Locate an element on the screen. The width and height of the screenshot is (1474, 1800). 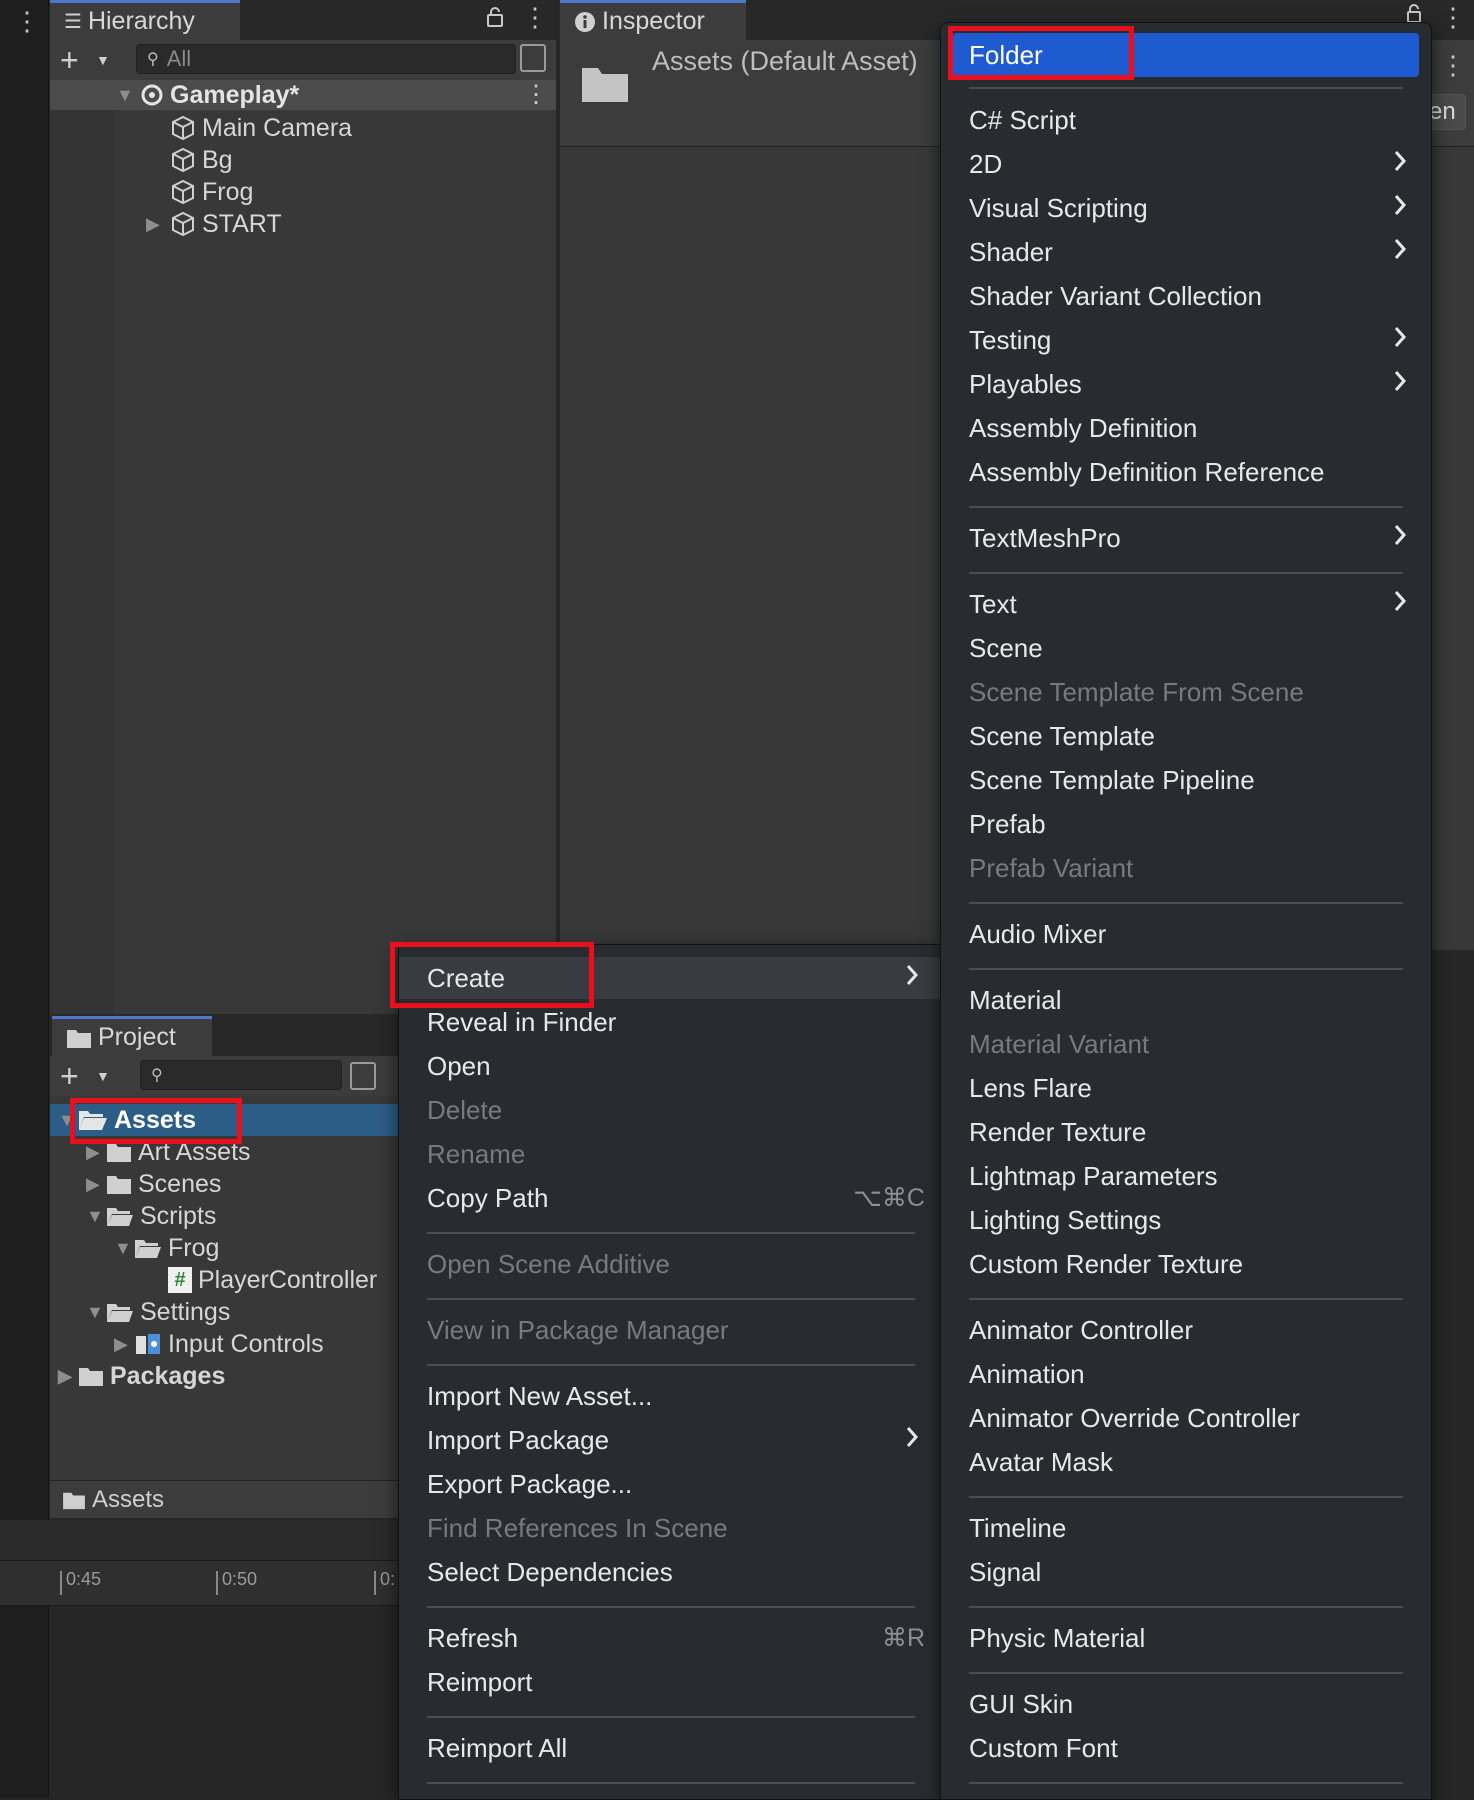
project-add-icon: + is located at coordinates (69, 1076).